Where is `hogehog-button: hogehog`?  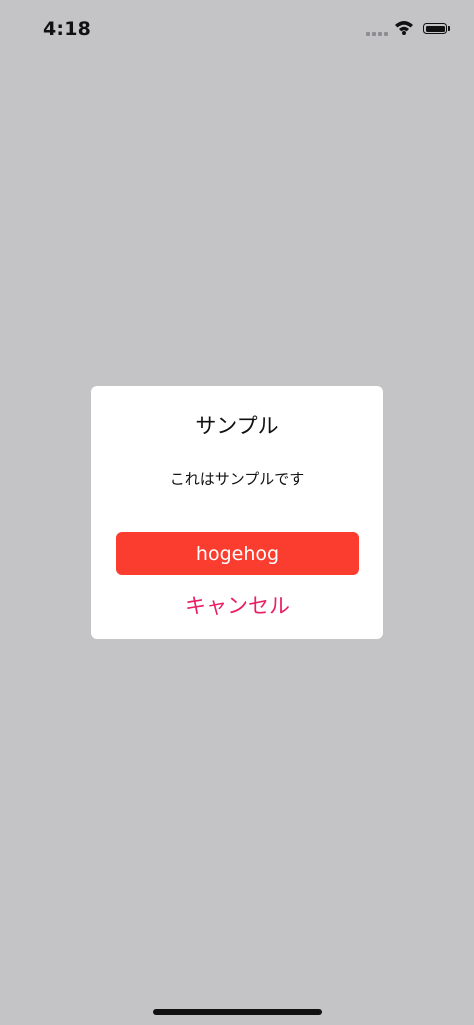
hogehog-button: hogehog is located at coordinates (237, 553).